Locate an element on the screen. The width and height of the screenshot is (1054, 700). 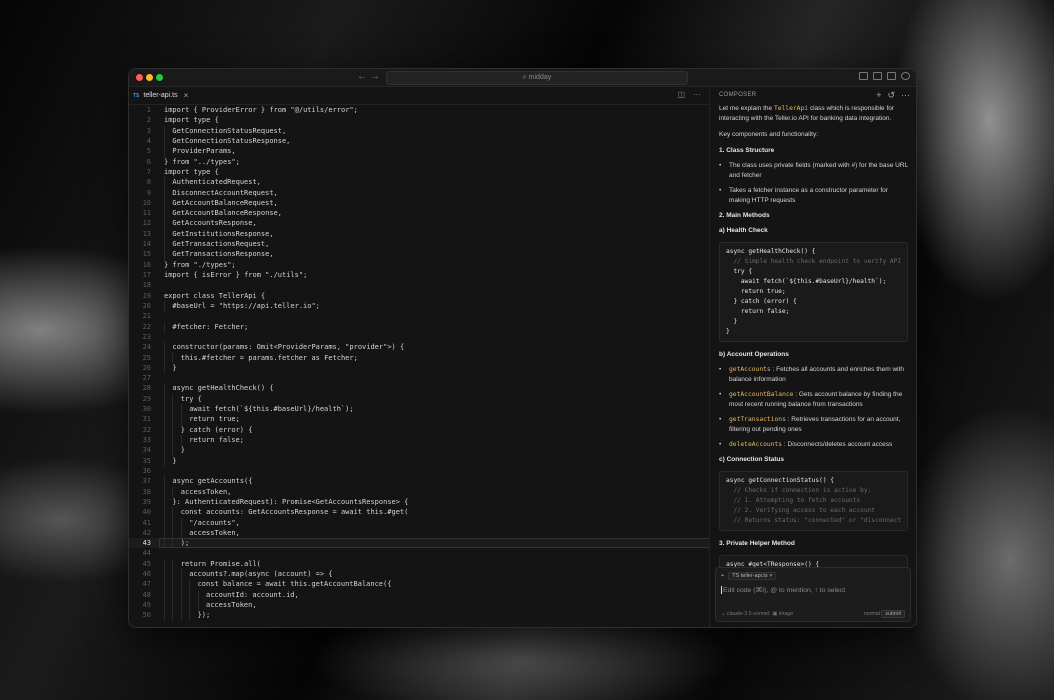
code-line: 31 return true; is located at coordinates (419, 419).